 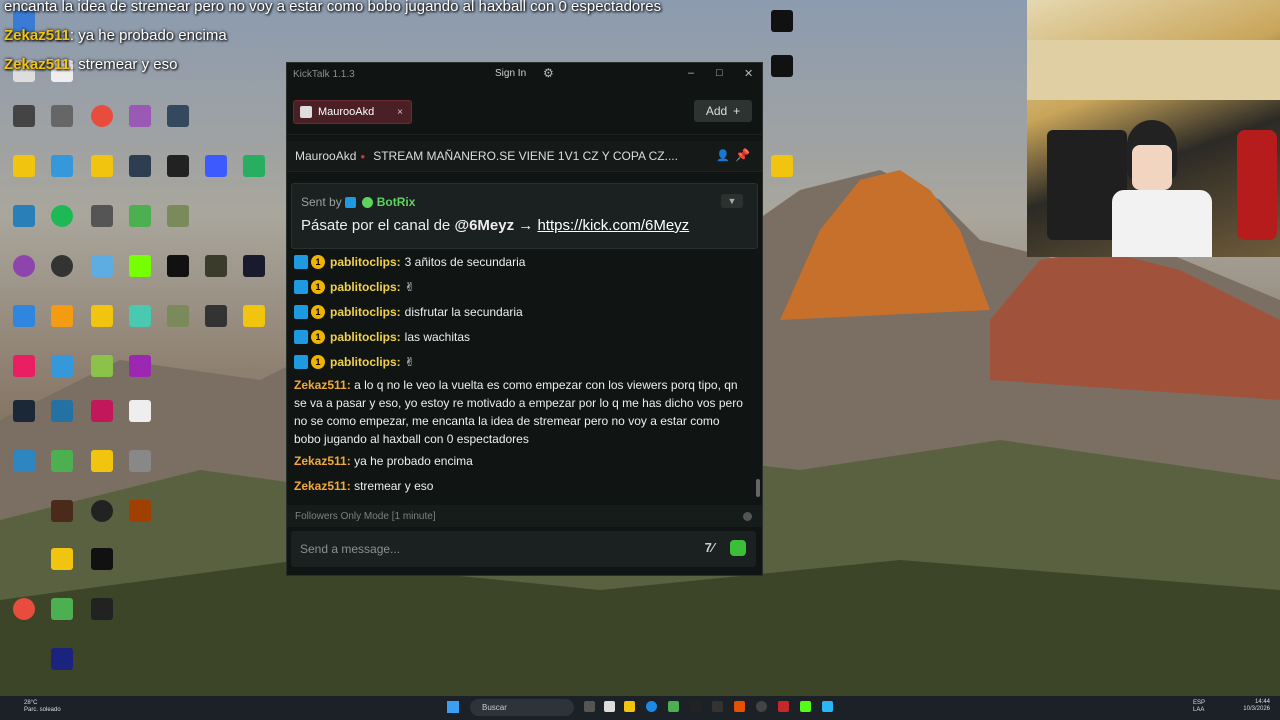 What do you see at coordinates (31, 703) in the screenshot?
I see `weather-temp: 28°C` at bounding box center [31, 703].